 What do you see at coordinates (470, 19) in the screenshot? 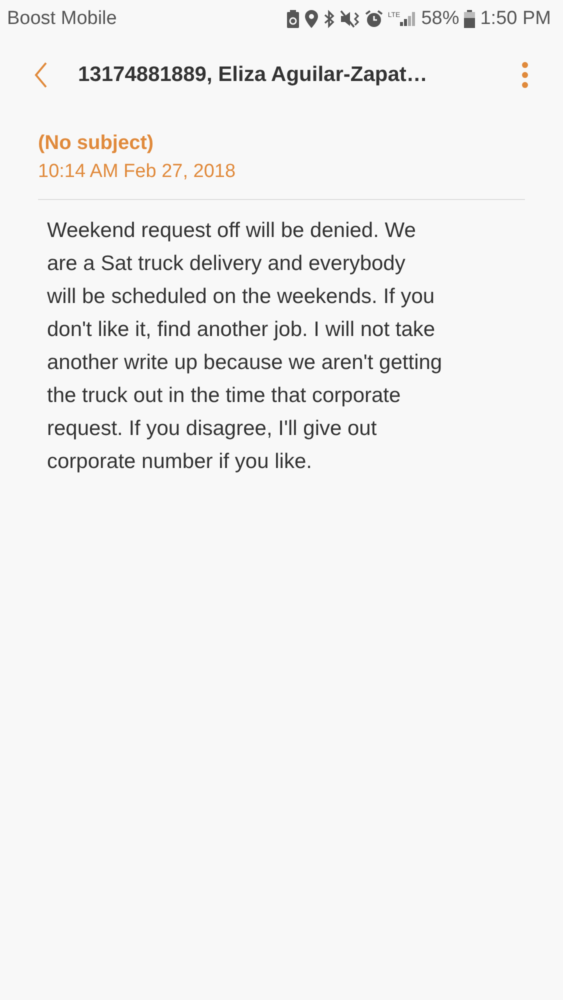
I see `battery-icon` at bounding box center [470, 19].